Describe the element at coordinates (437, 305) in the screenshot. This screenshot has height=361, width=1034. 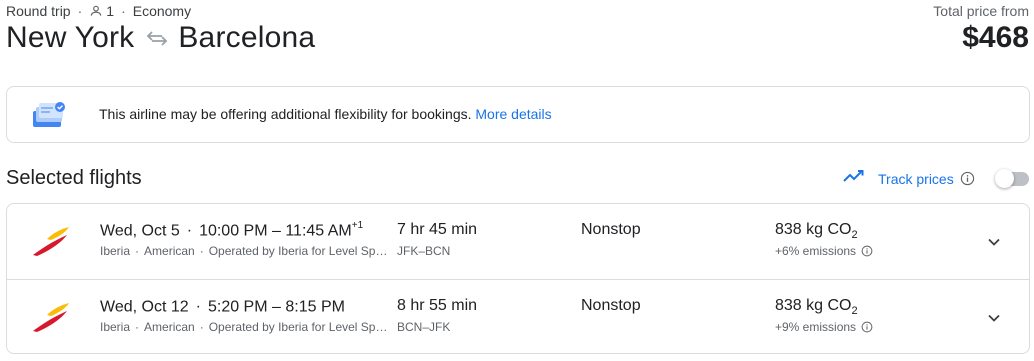
I see `flight-duration: 8 hr 55 min` at that location.